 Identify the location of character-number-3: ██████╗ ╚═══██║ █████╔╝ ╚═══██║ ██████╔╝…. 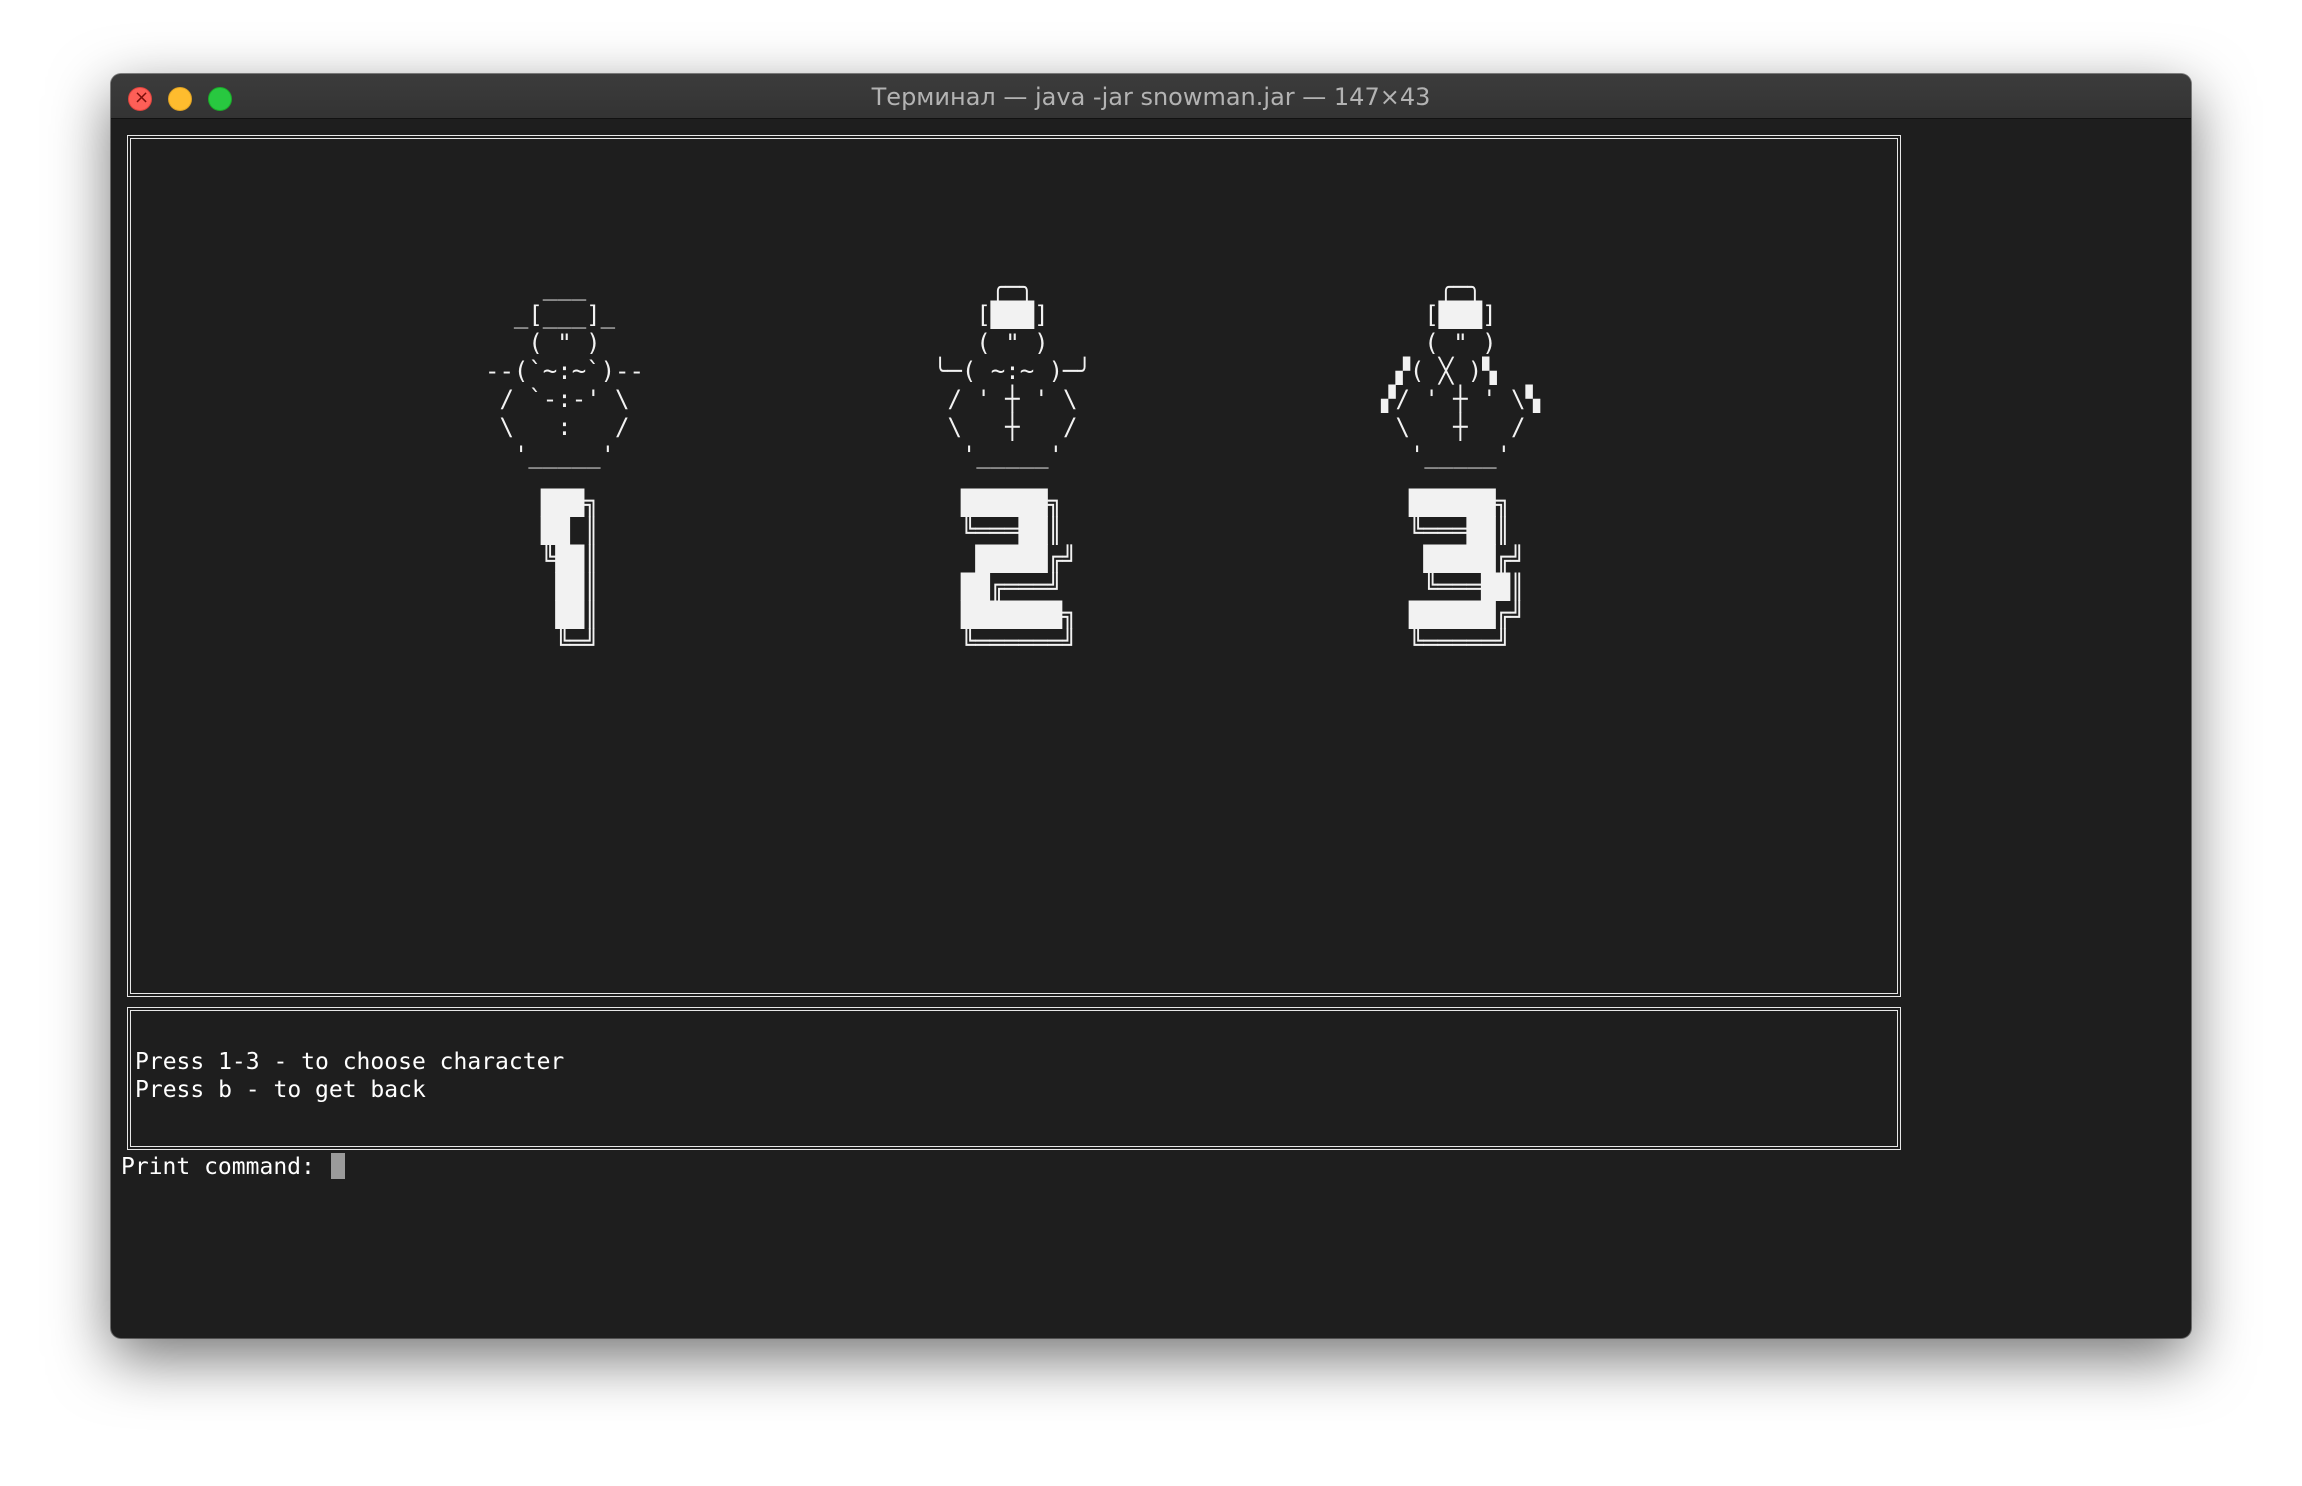
(1467, 573).